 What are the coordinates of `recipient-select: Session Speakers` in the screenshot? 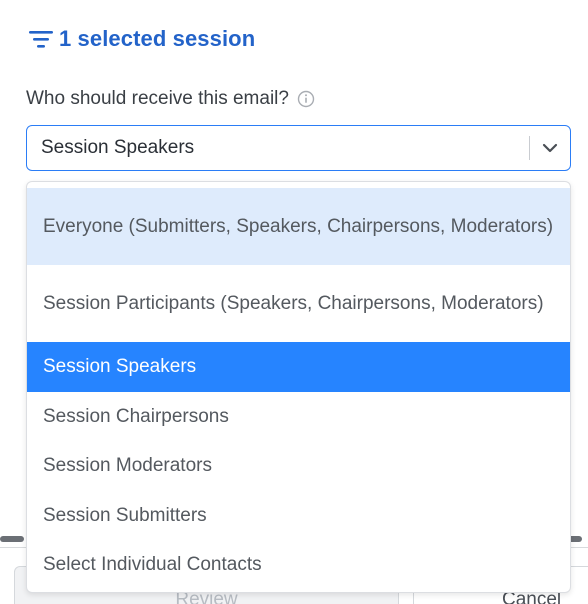 It's located at (298, 148).